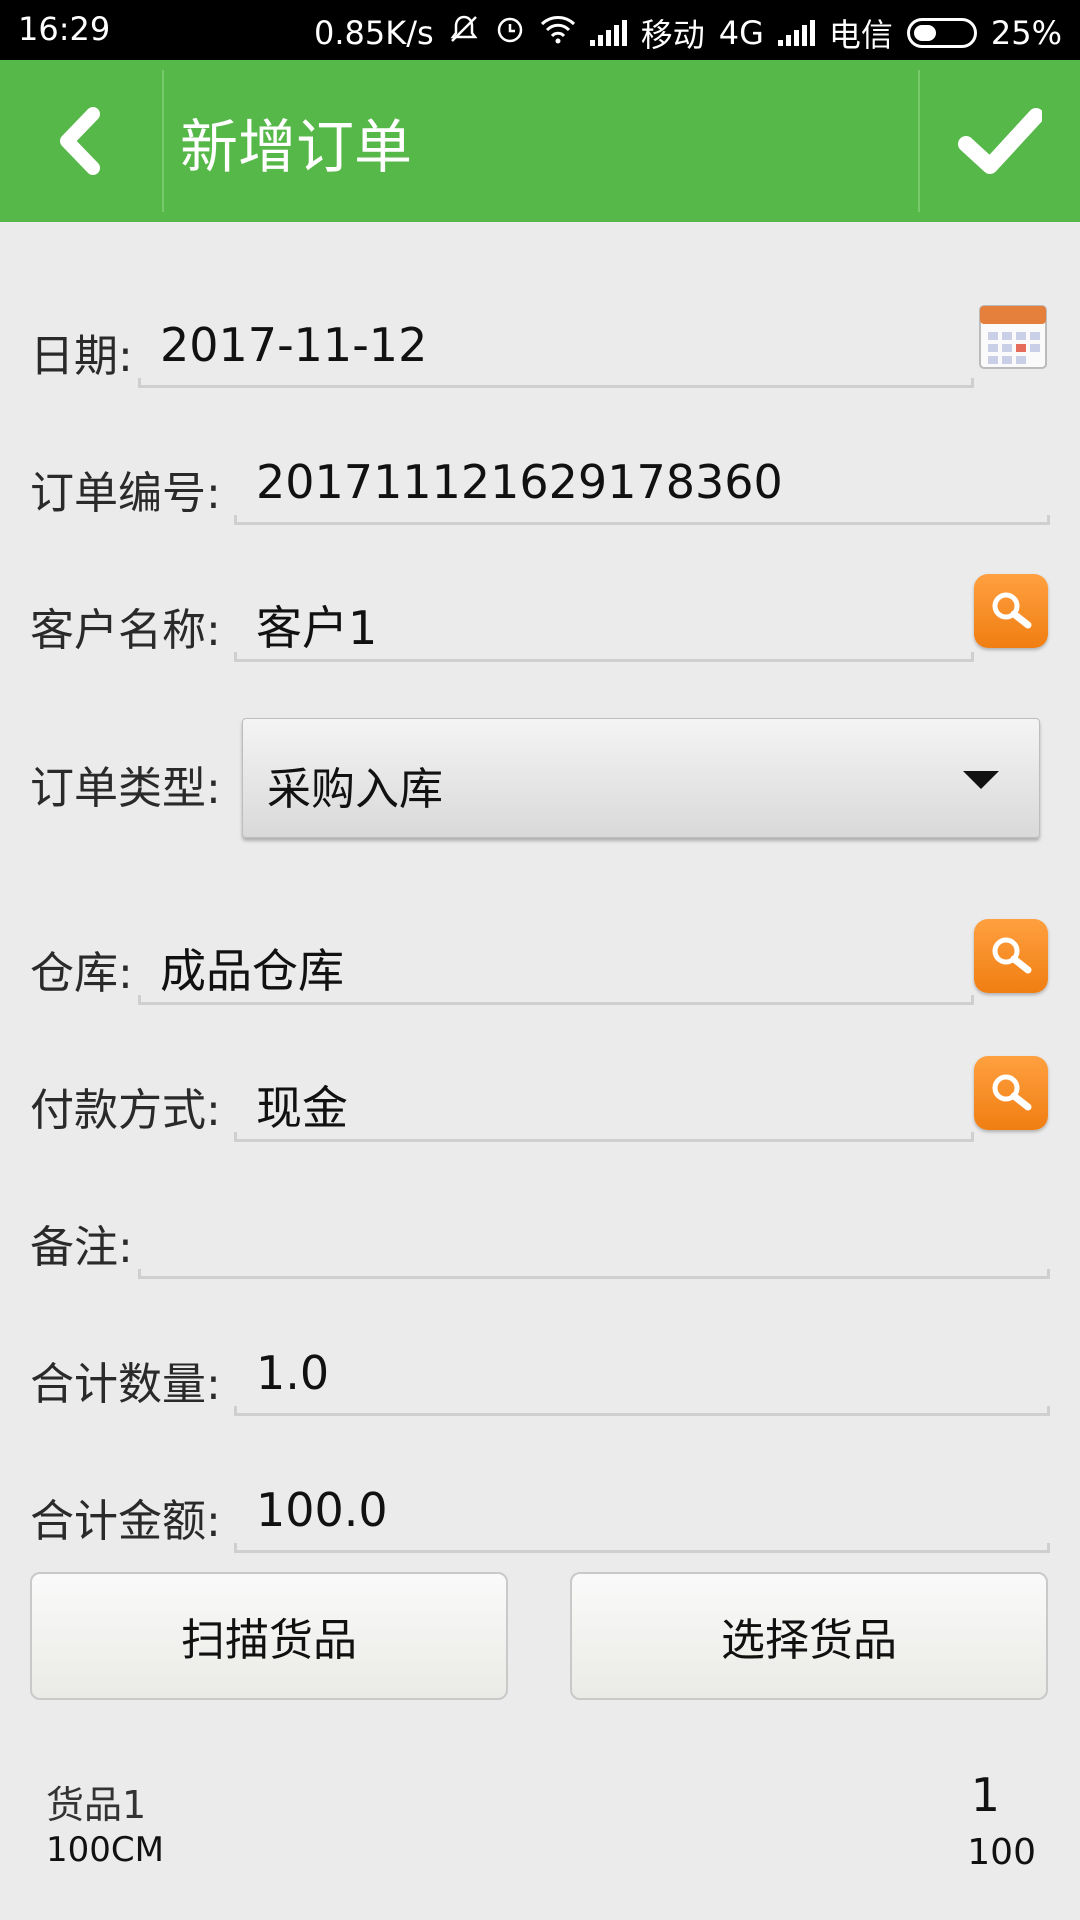  I want to click on battery-icon, so click(941, 33).